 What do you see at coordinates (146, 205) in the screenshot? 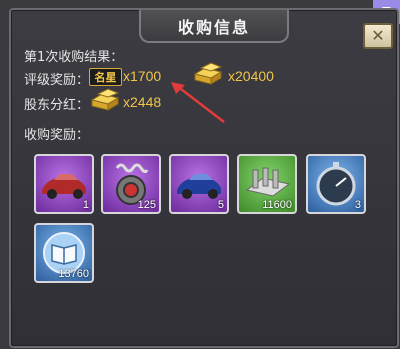
I see `item-quantity: 125` at bounding box center [146, 205].